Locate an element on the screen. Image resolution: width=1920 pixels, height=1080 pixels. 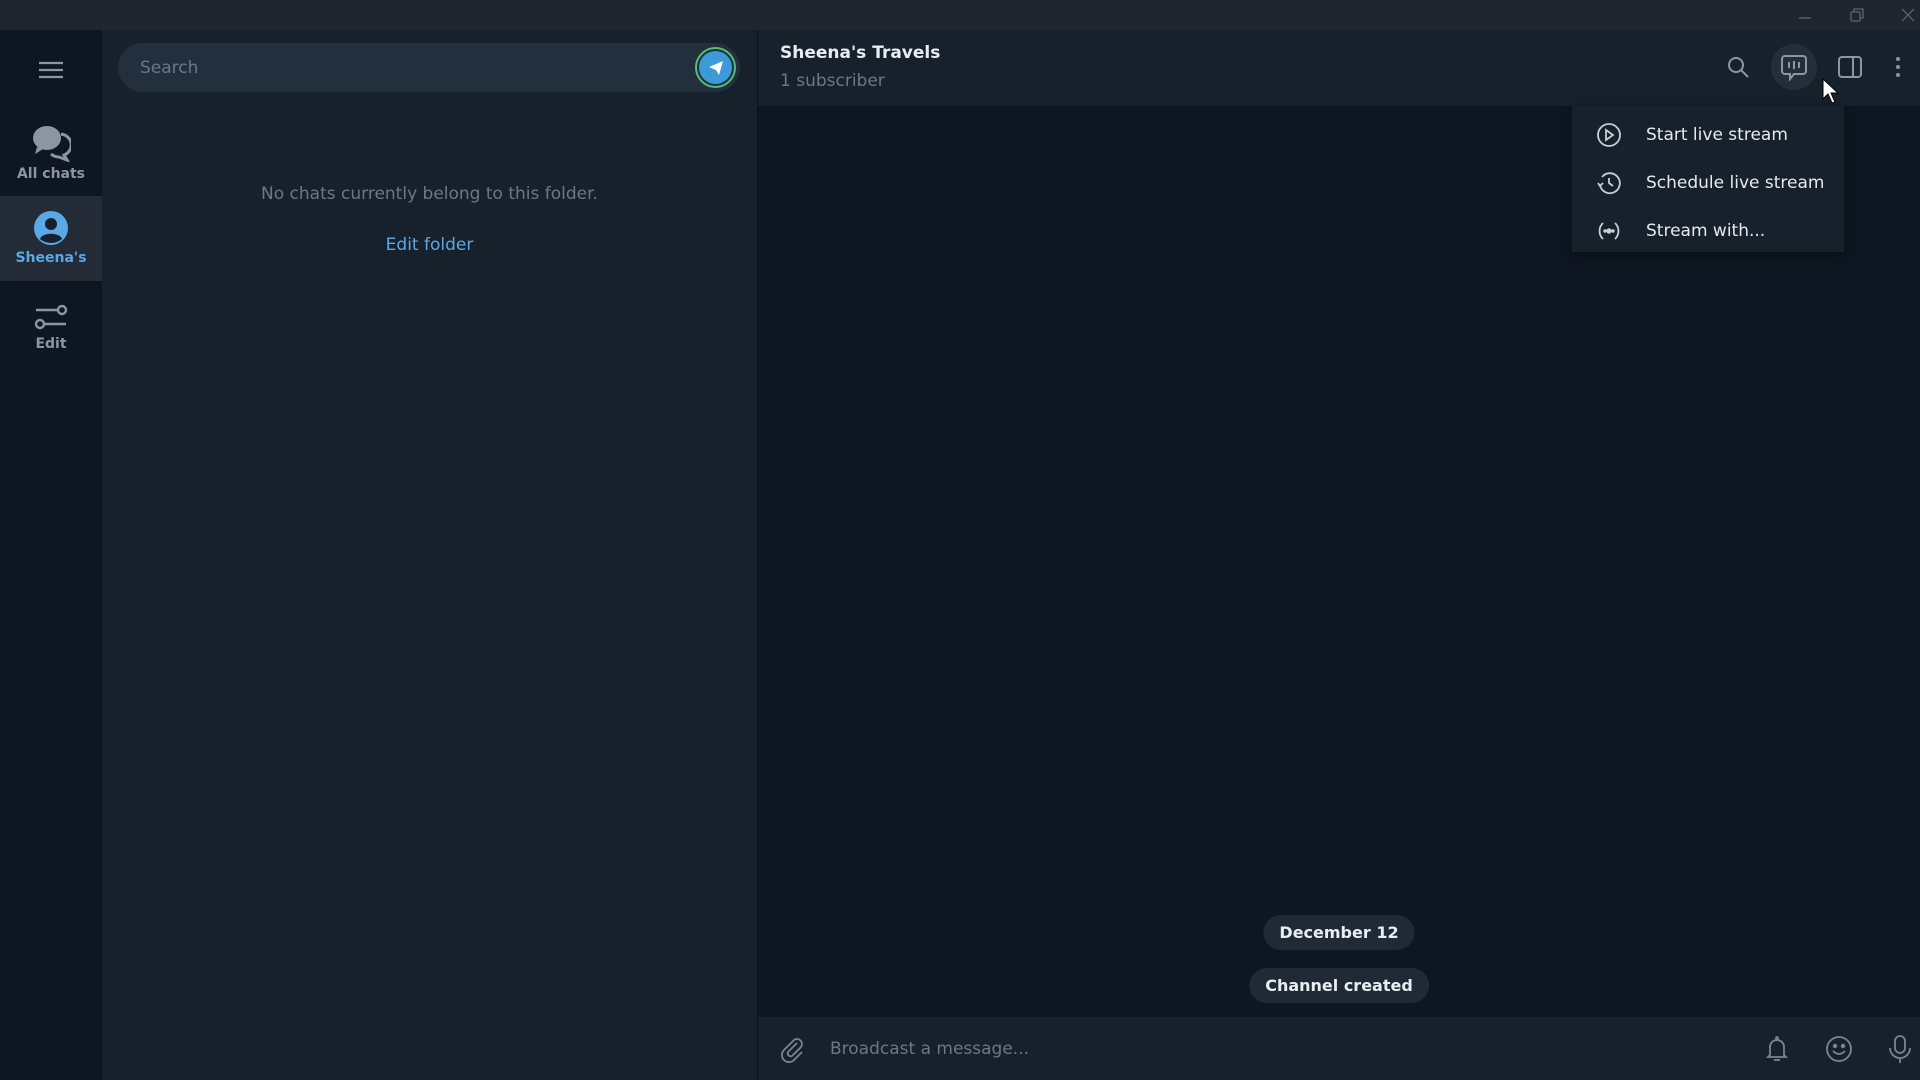
main-menu-button is located at coordinates (51, 70).